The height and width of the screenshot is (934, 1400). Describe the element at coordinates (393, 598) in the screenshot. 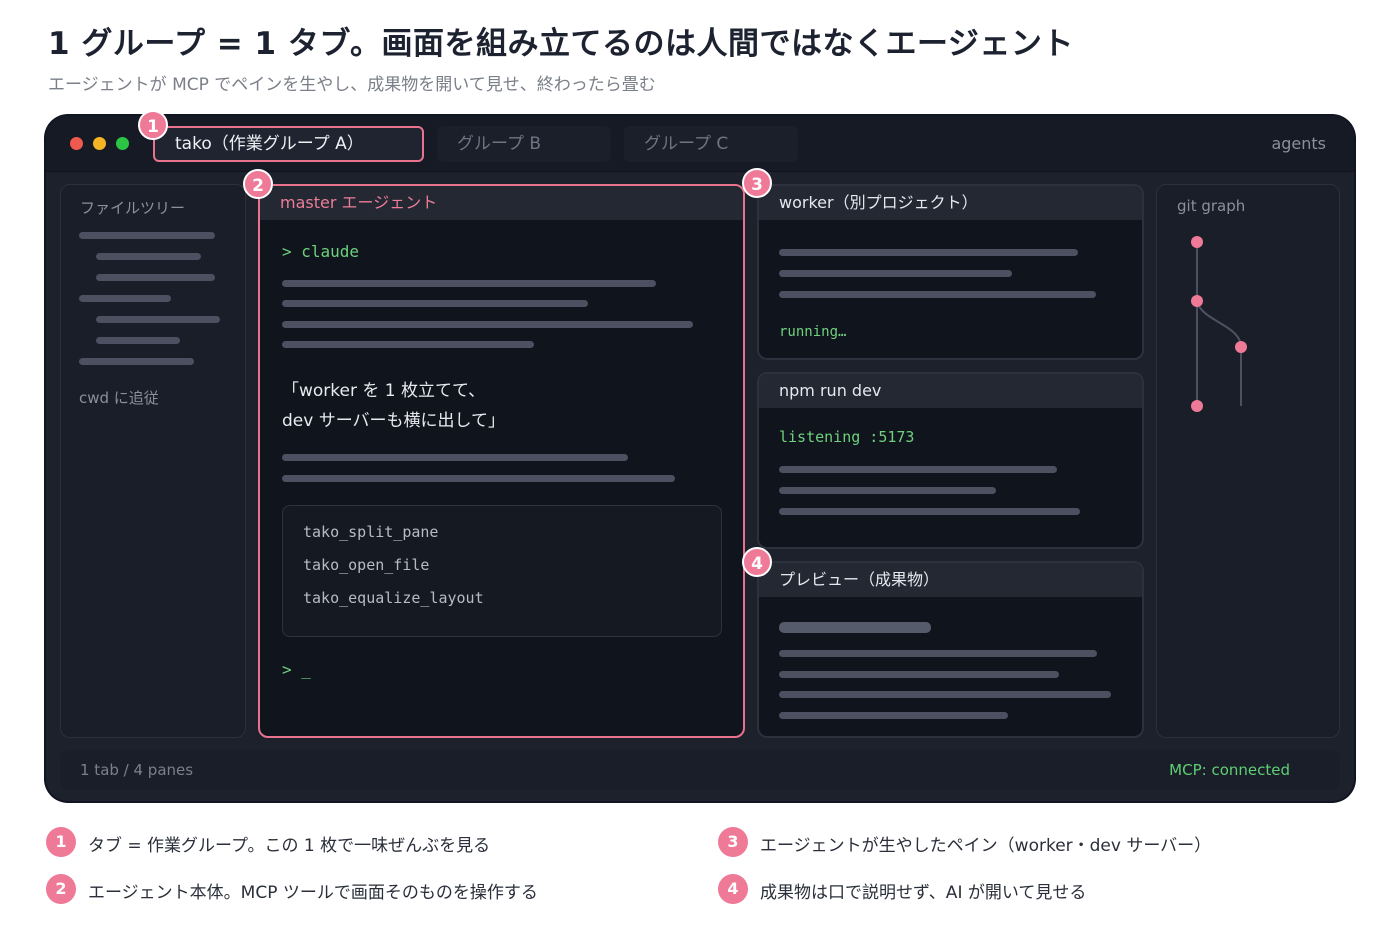

I see `tool-equalize-layout: tako_equalize_layout` at that location.